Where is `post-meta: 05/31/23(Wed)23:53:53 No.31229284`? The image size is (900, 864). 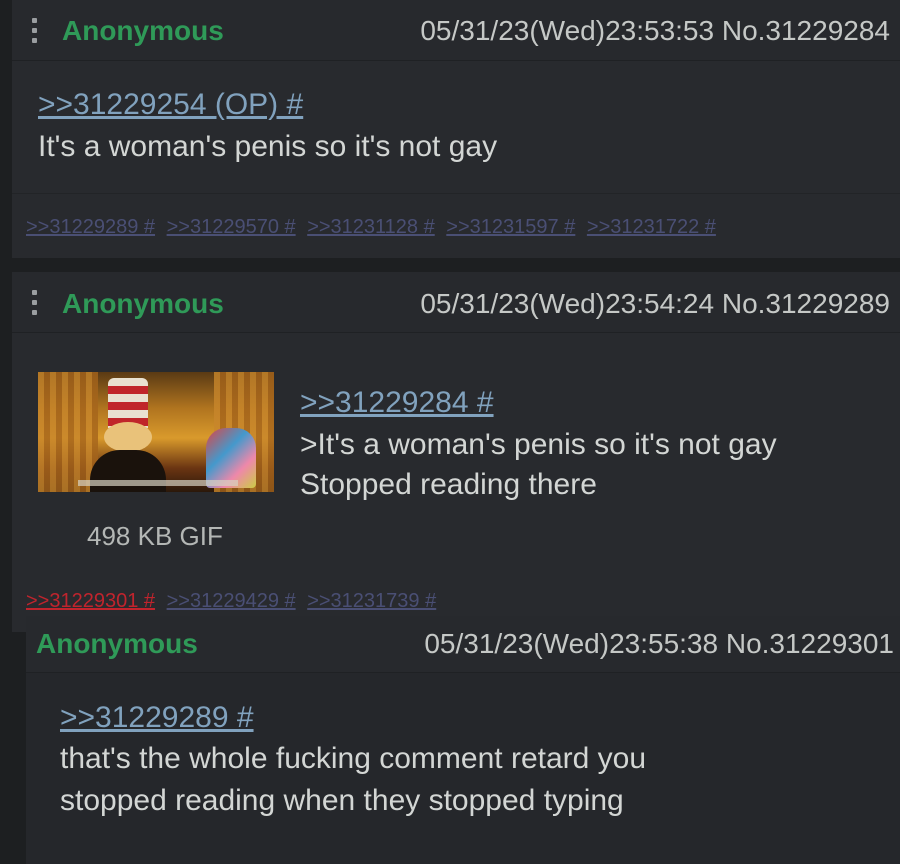
post-meta: 05/31/23(Wed)23:53:53 No.31229284 is located at coordinates (655, 31).